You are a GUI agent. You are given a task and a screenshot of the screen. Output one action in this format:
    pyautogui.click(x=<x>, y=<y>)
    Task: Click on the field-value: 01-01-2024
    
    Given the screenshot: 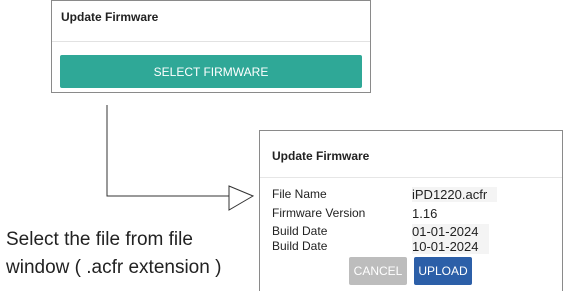 What is the action you would take?
    pyautogui.click(x=450, y=231)
    